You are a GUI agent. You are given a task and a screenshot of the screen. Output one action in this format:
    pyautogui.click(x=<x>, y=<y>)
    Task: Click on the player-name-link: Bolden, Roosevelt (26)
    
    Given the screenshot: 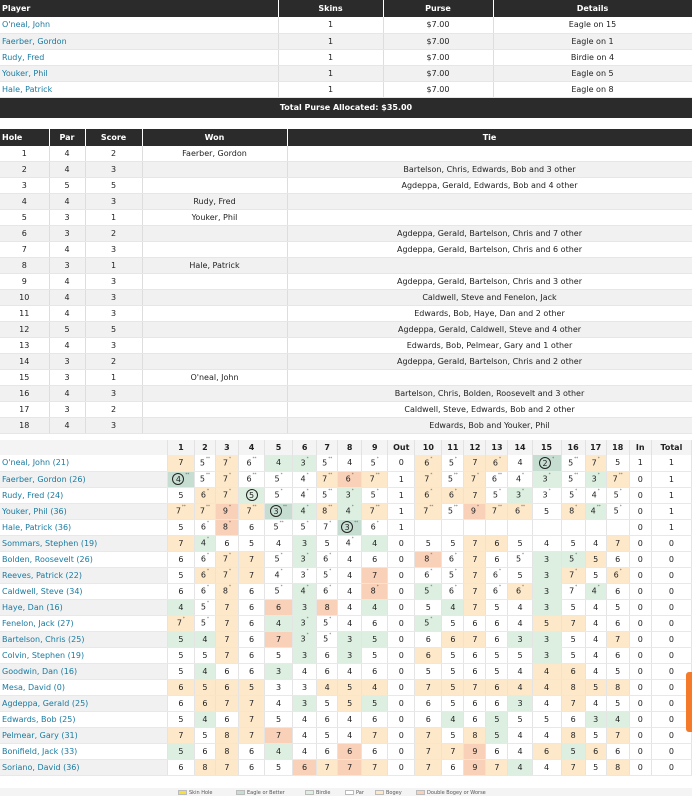 What is the action you would take?
    pyautogui.click(x=84, y=559)
    